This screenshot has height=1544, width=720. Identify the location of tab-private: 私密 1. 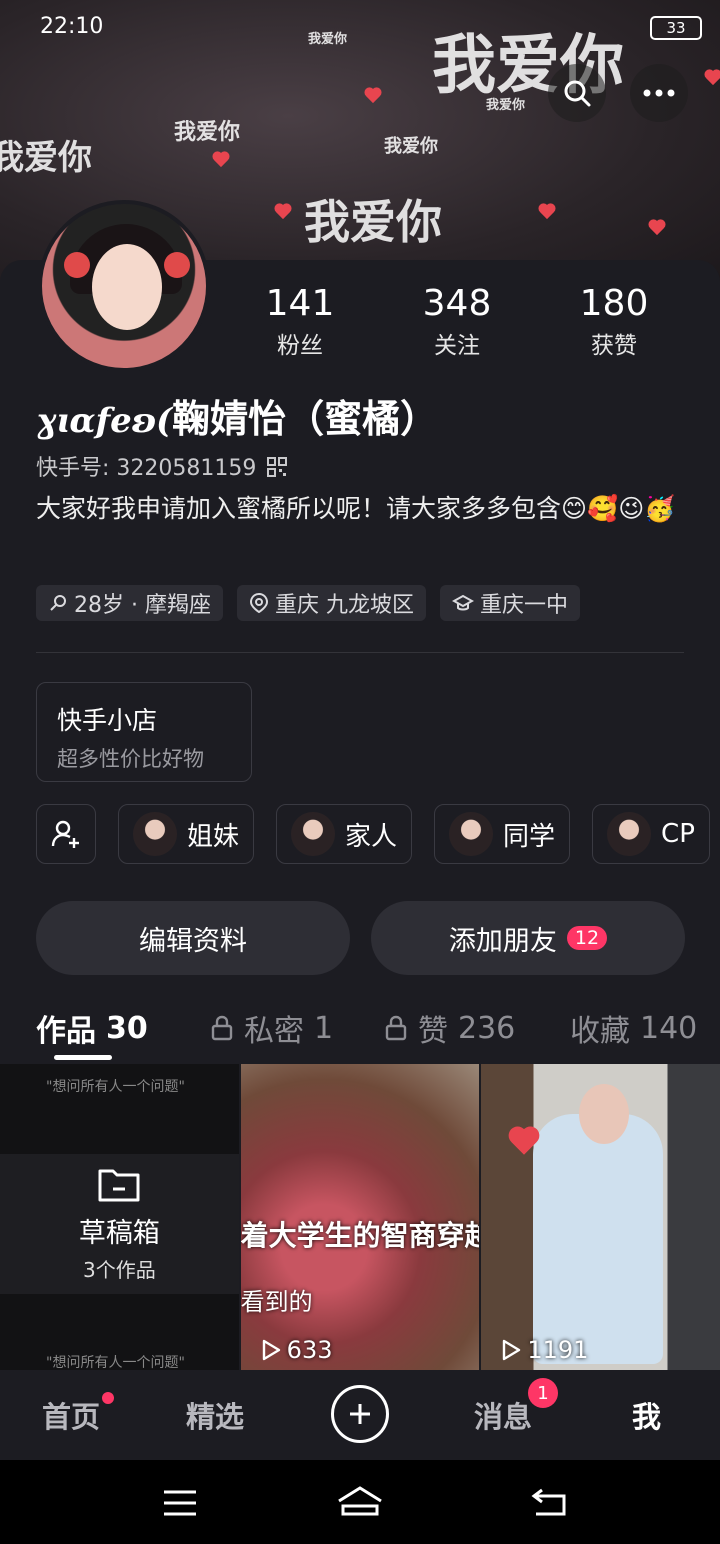
(271, 1028).